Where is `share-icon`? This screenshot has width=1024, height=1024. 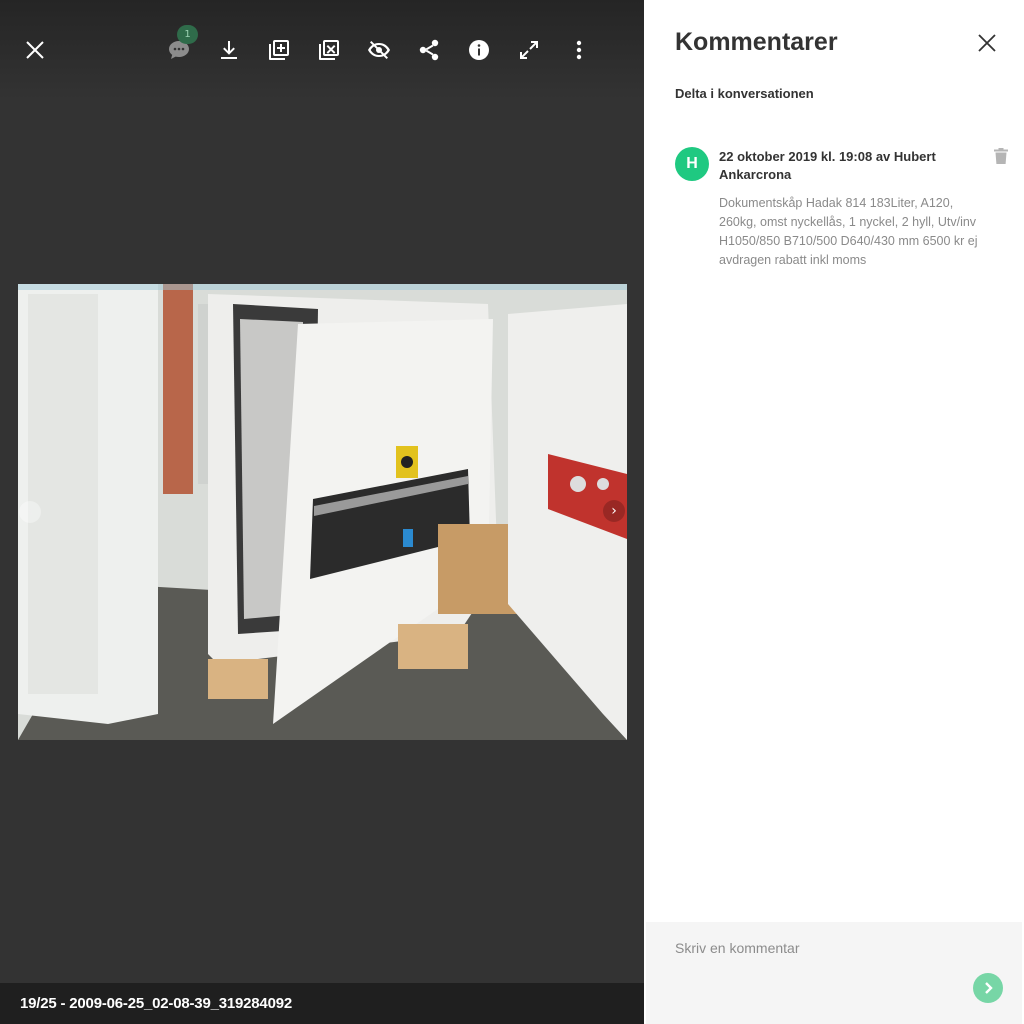 share-icon is located at coordinates (429, 50).